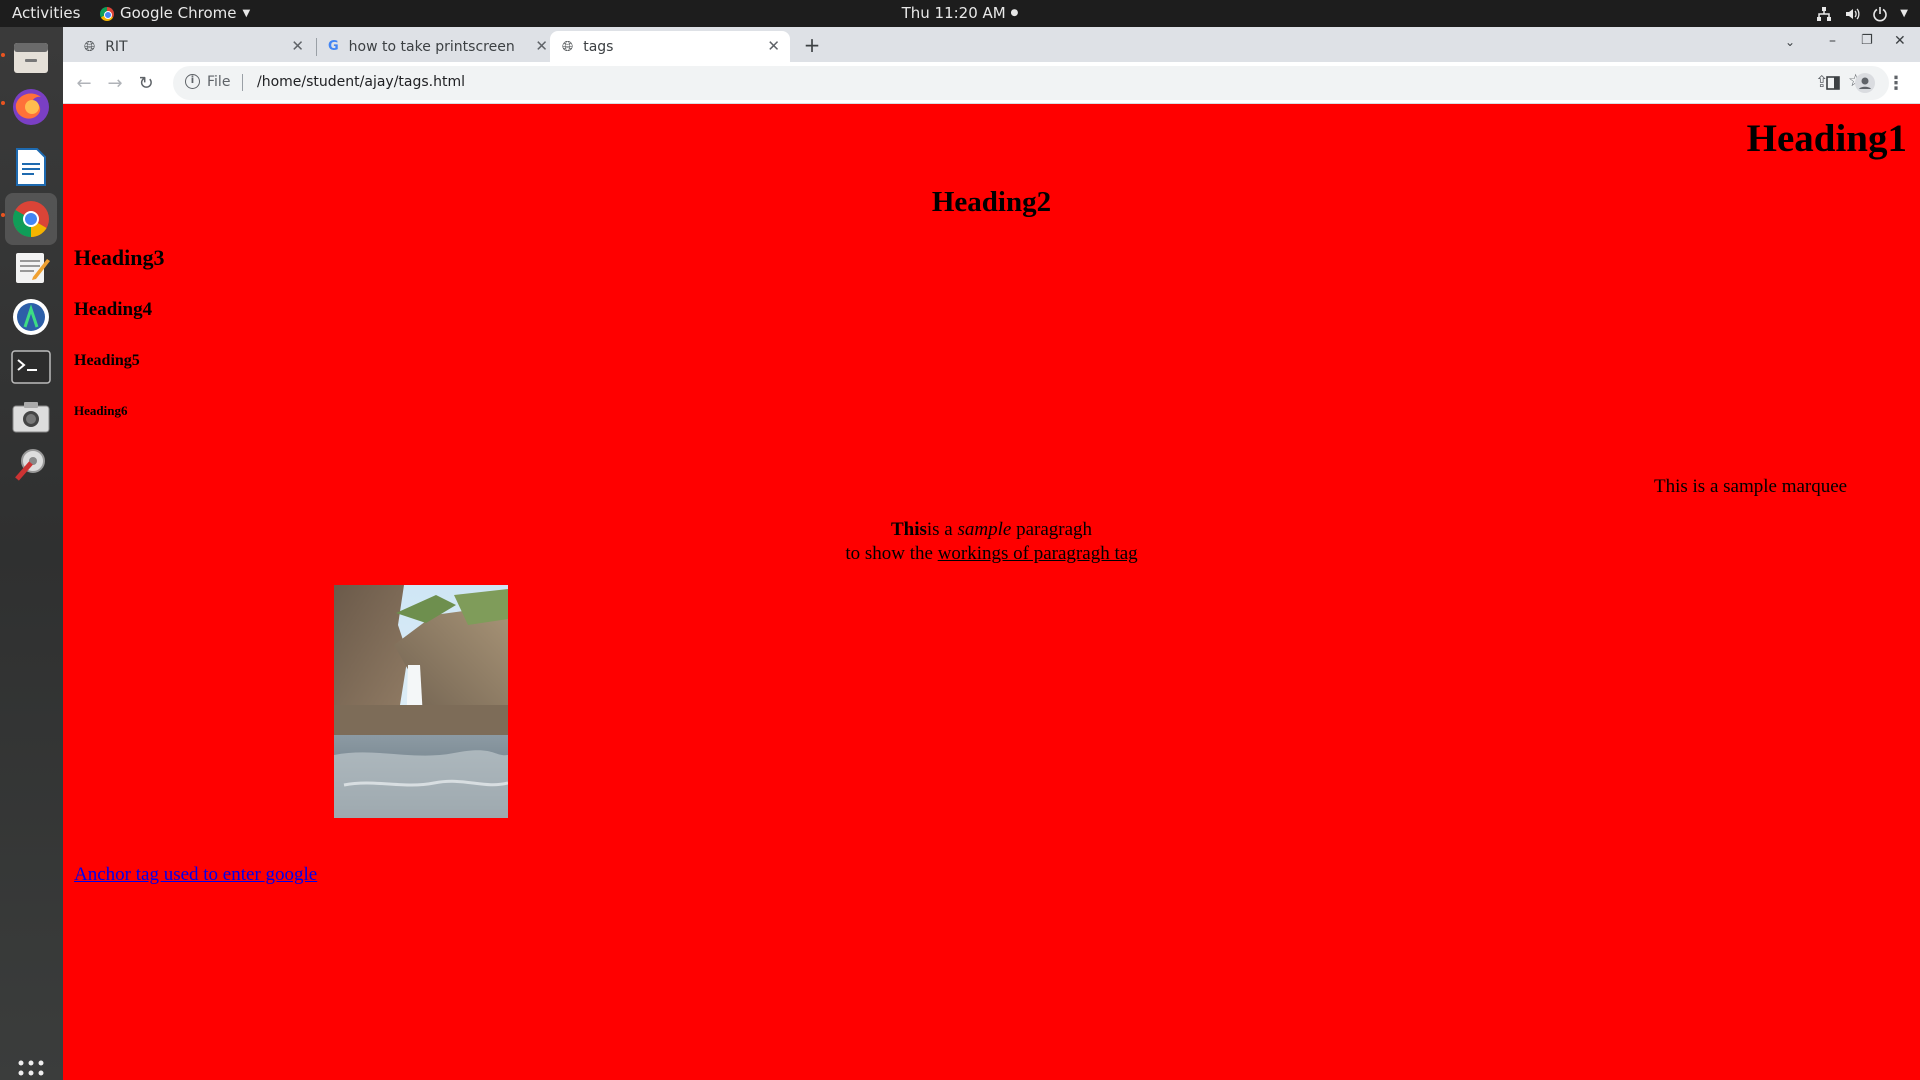 The height and width of the screenshot is (1080, 1920). I want to click on system-tray: ▼, so click(1862, 13).